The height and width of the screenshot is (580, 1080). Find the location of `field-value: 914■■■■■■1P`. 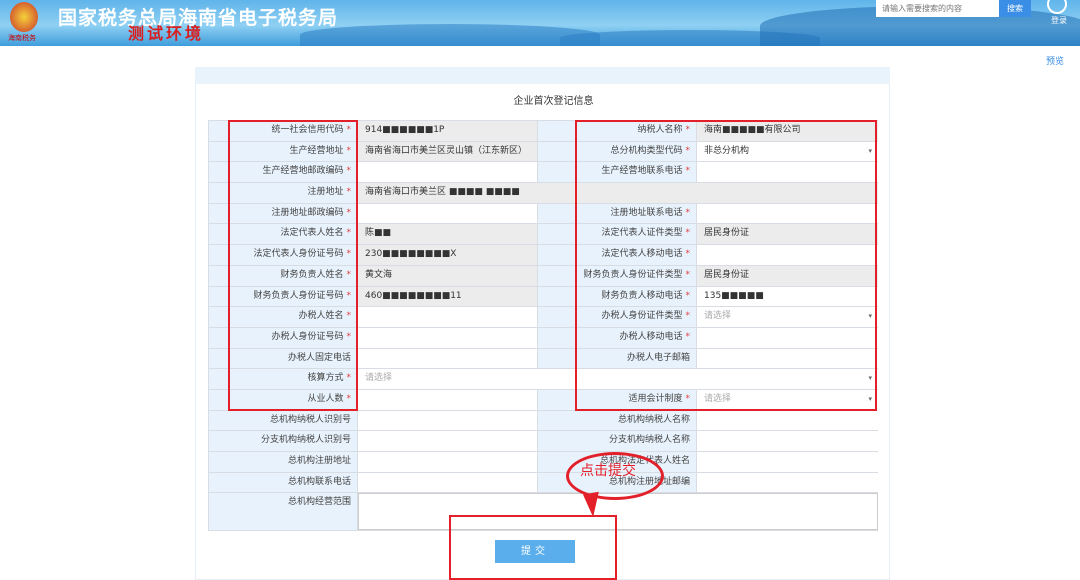

field-value: 914■■■■■■1P is located at coordinates (405, 130).